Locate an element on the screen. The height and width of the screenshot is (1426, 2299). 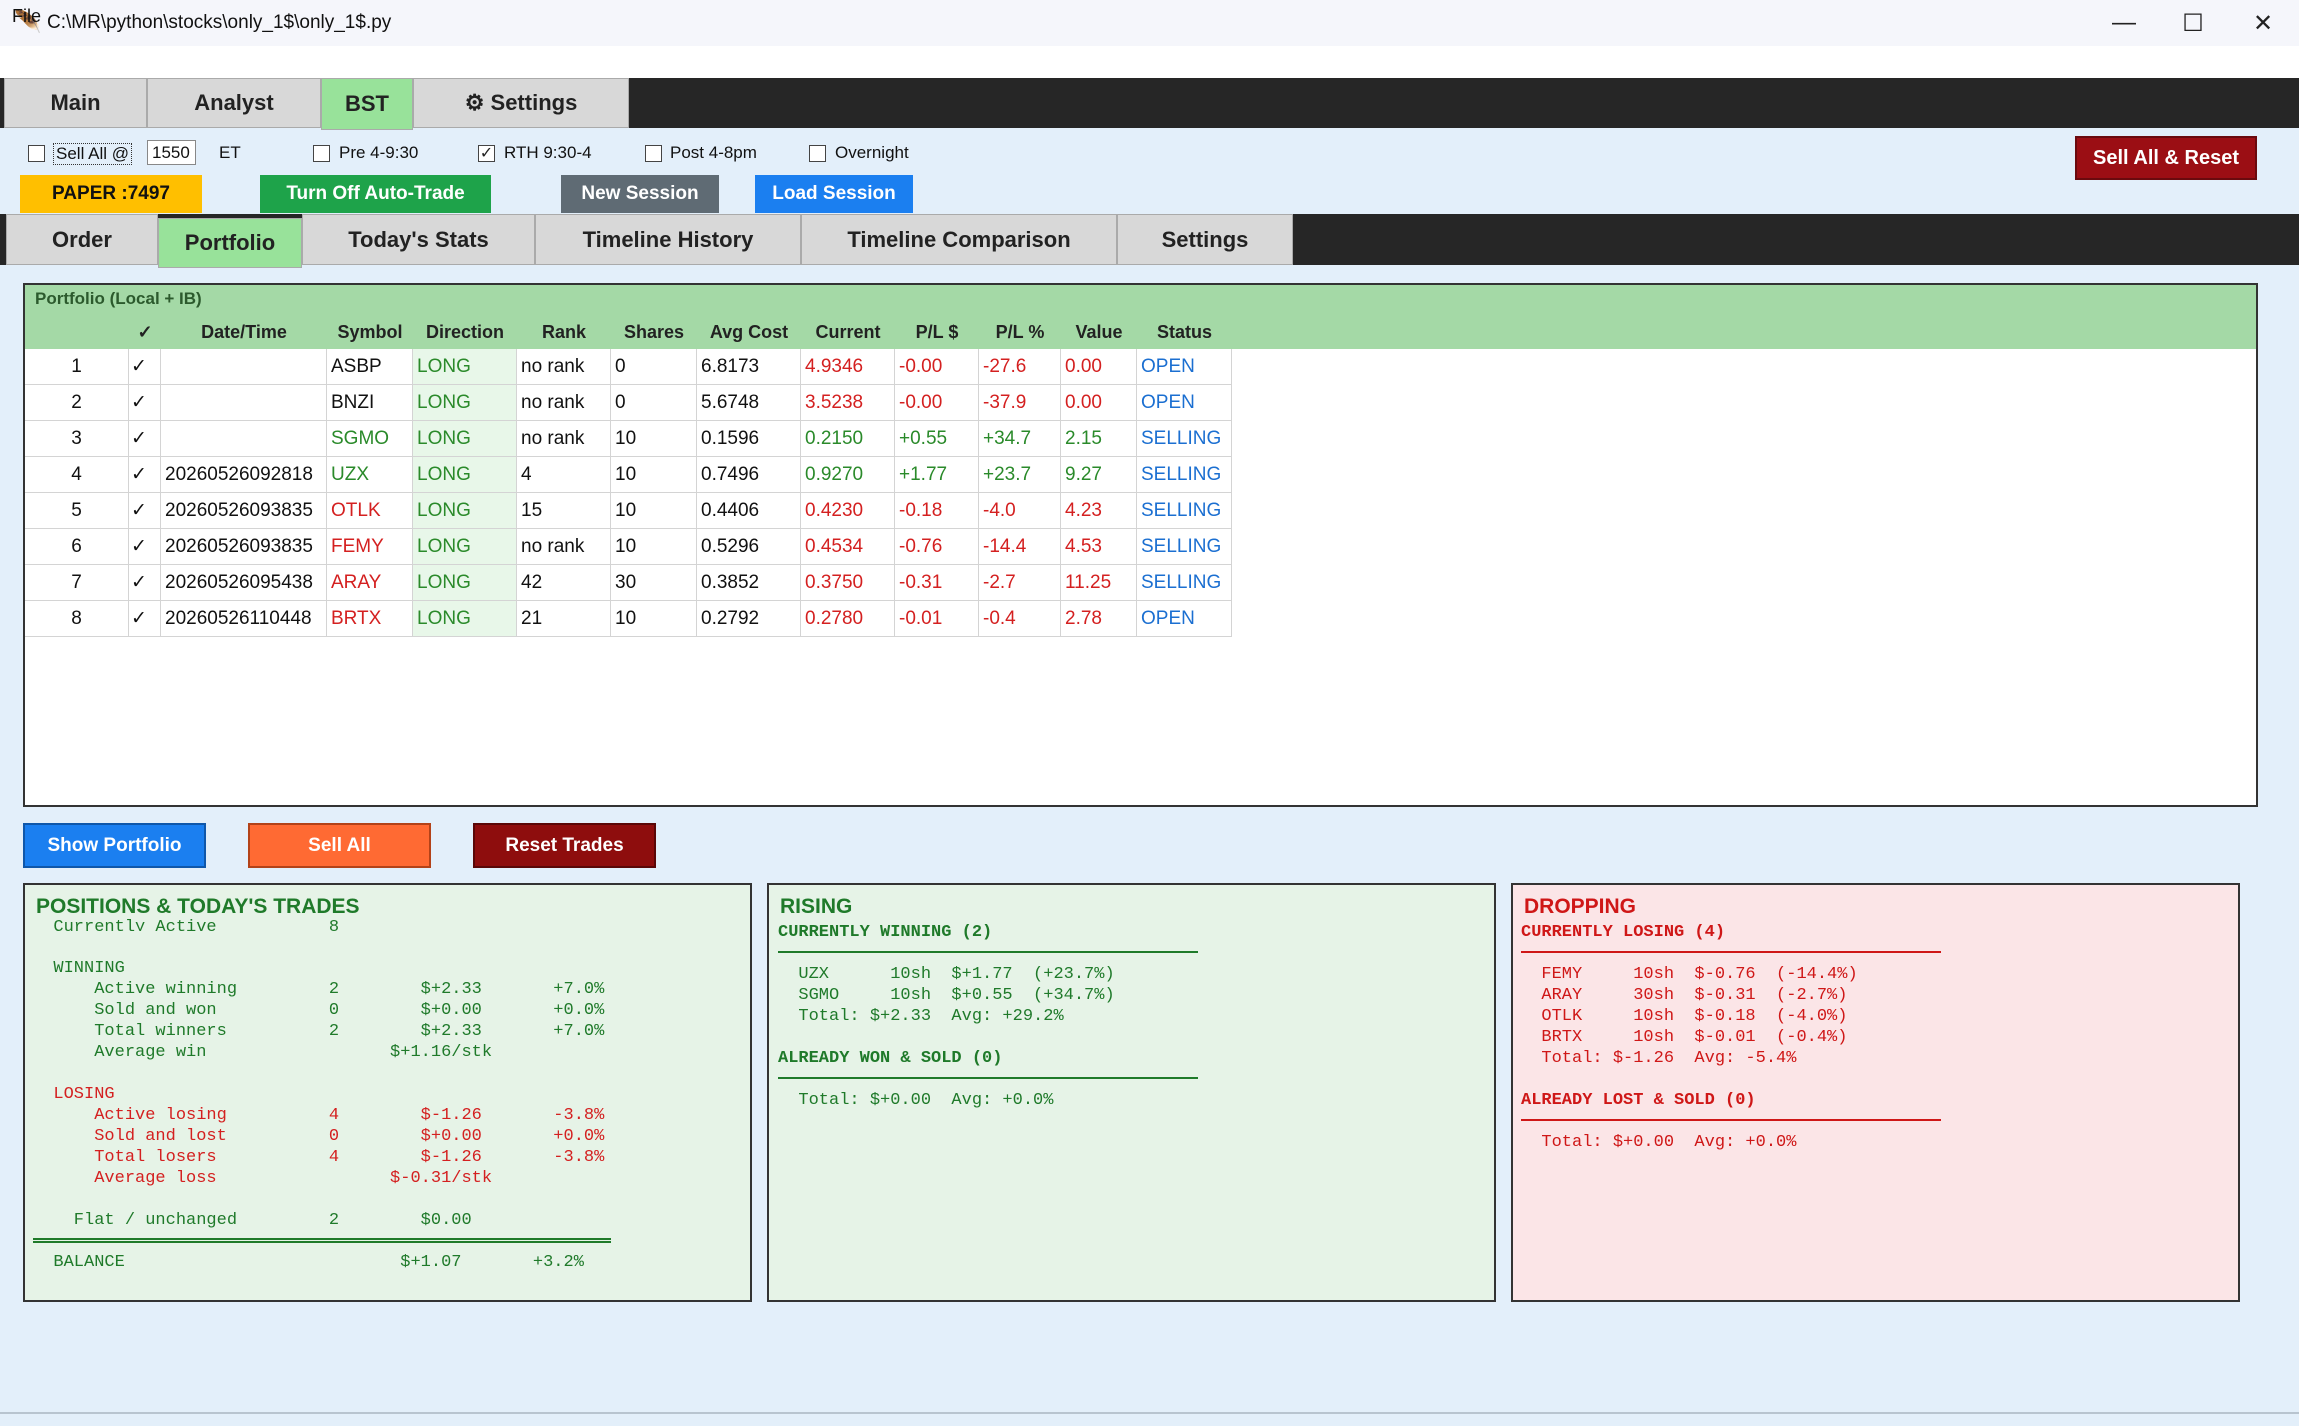
cell-symbol: UZX is located at coordinates (370, 475).